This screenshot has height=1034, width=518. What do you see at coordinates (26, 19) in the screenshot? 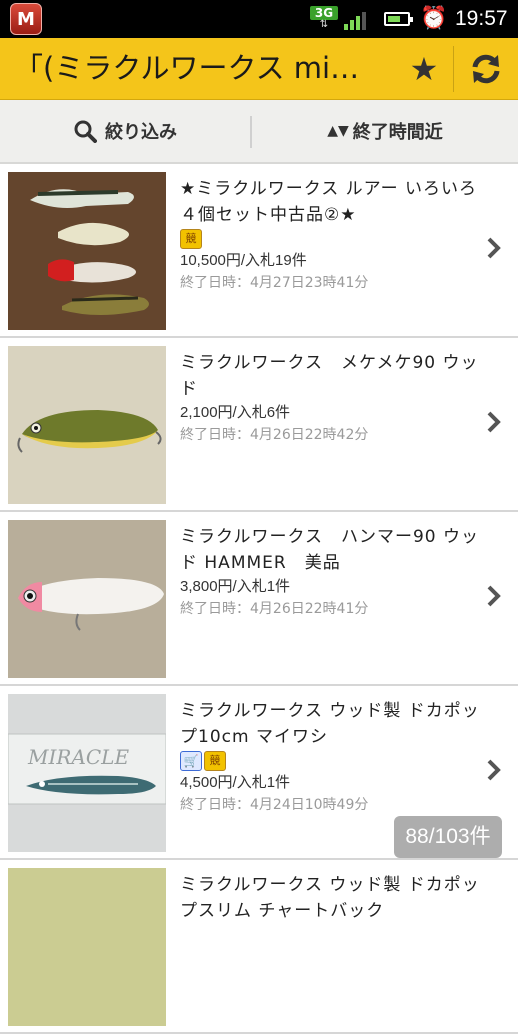
I see `mcafee-icon: M` at bounding box center [26, 19].